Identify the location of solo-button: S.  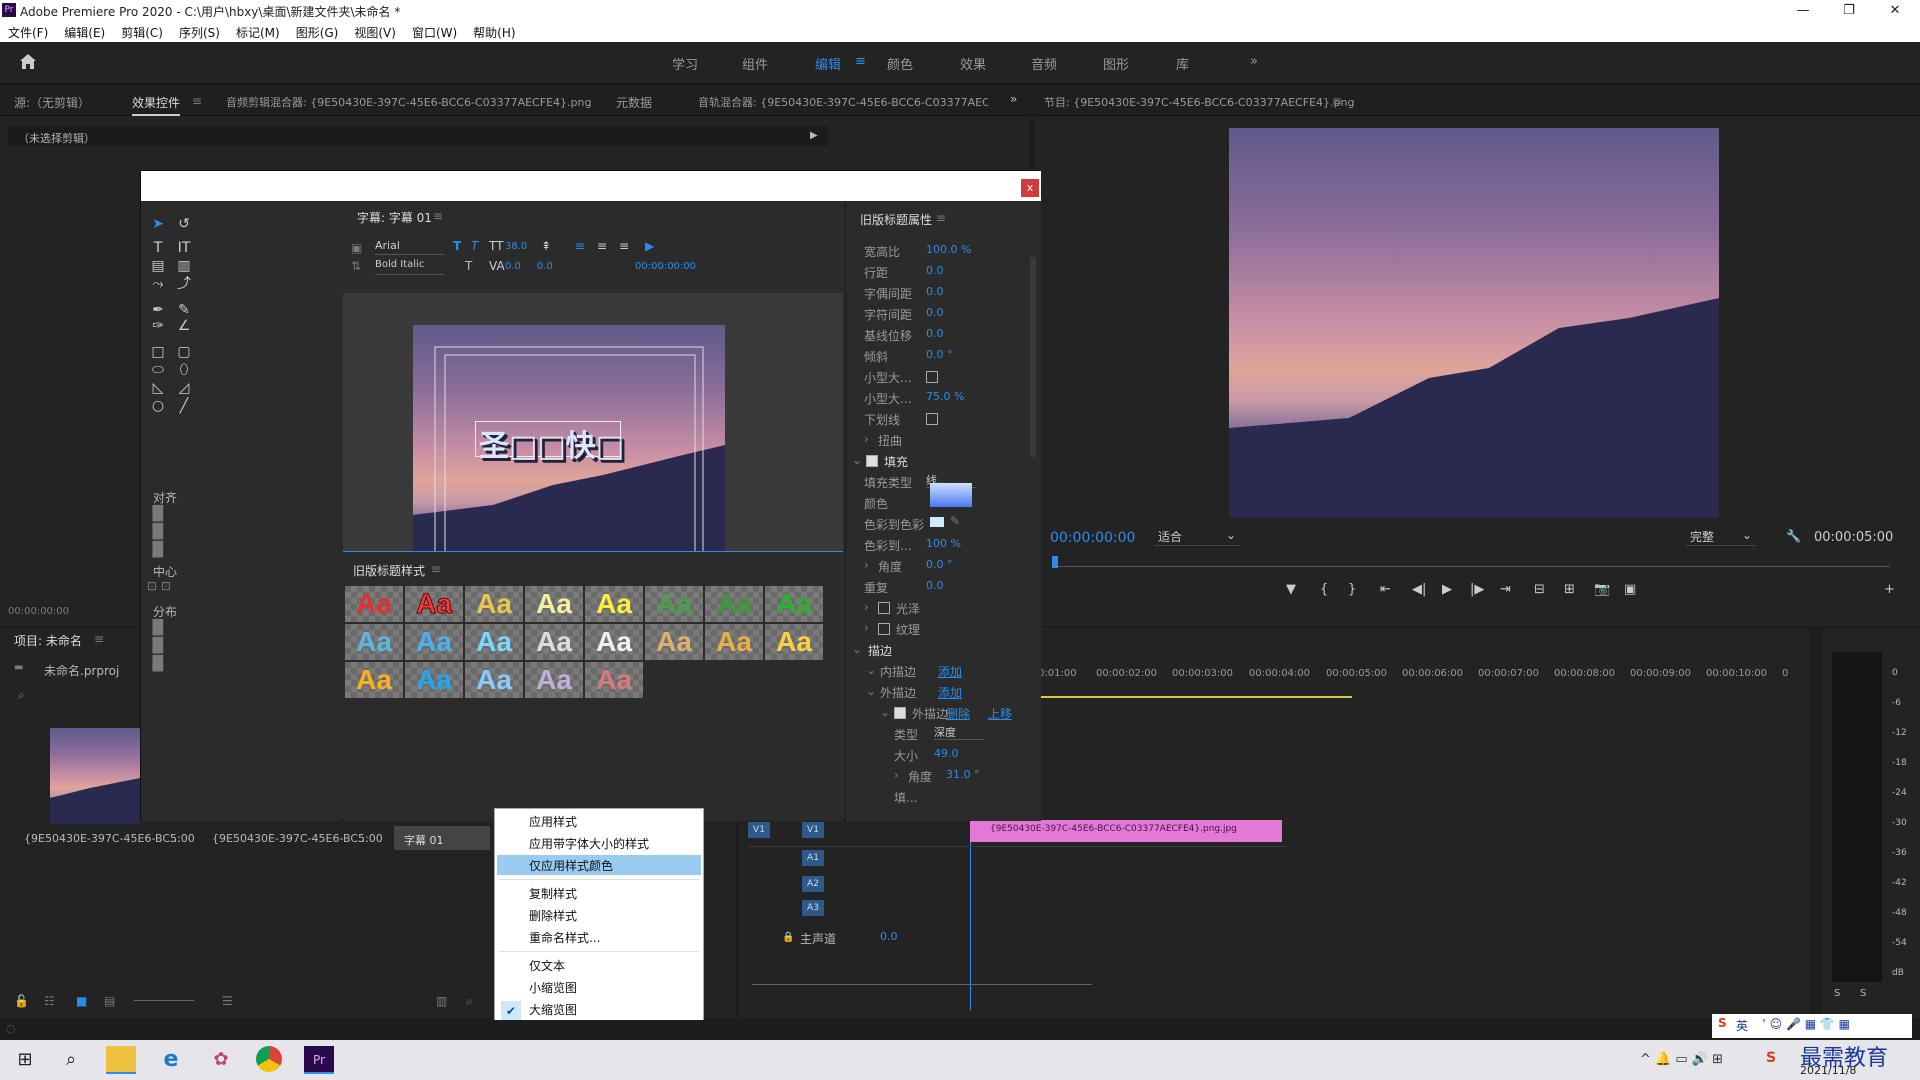
(1863, 993).